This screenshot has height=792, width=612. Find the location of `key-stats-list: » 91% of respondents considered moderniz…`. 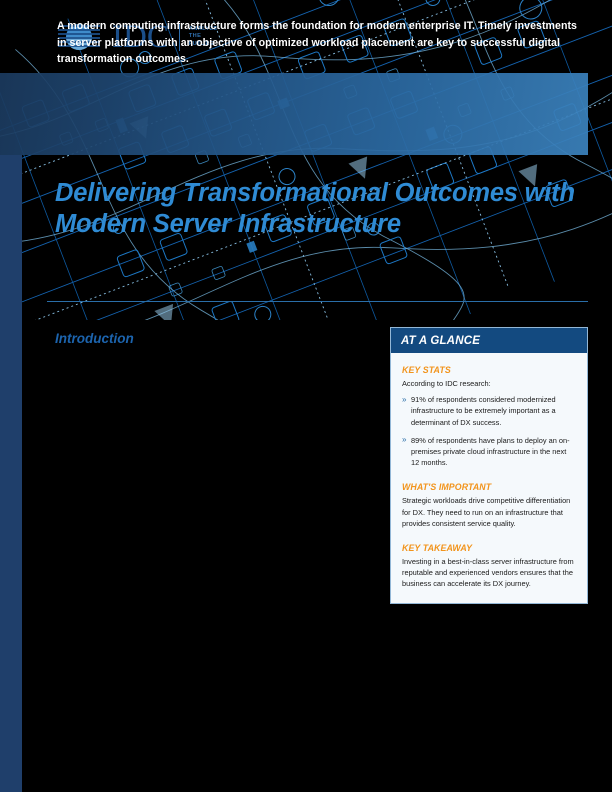

key-stats-list: » 91% of respondents considered moderniz… is located at coordinates (489, 431).